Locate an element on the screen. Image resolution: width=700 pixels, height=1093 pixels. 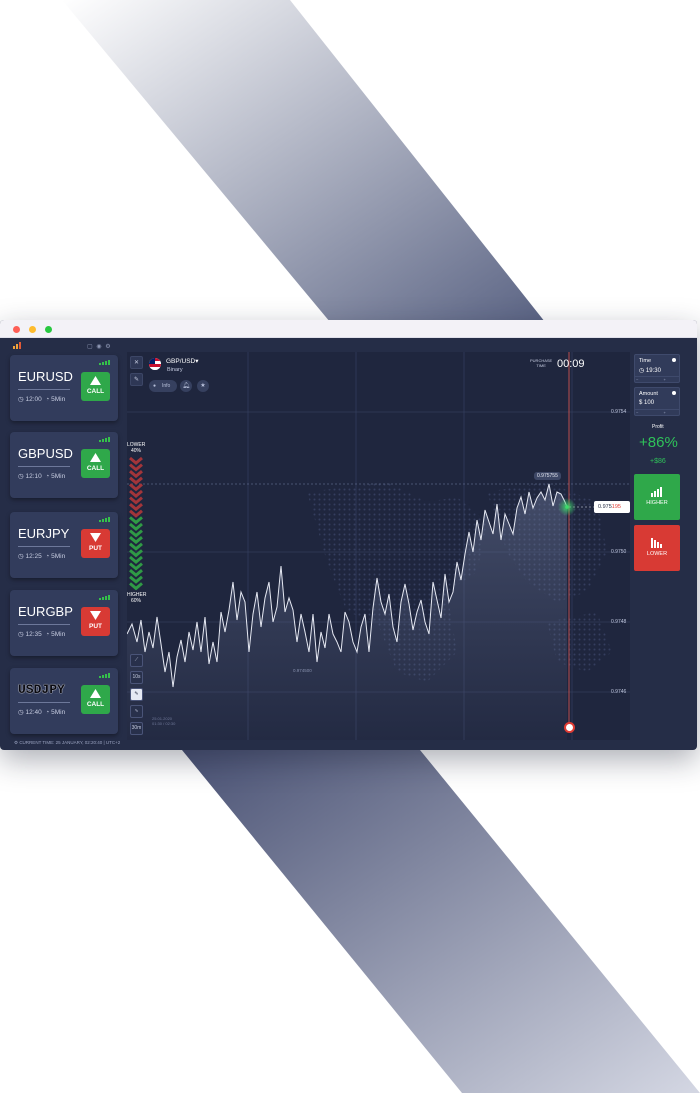
info-pill: ● Info is located at coordinates (163, 386).